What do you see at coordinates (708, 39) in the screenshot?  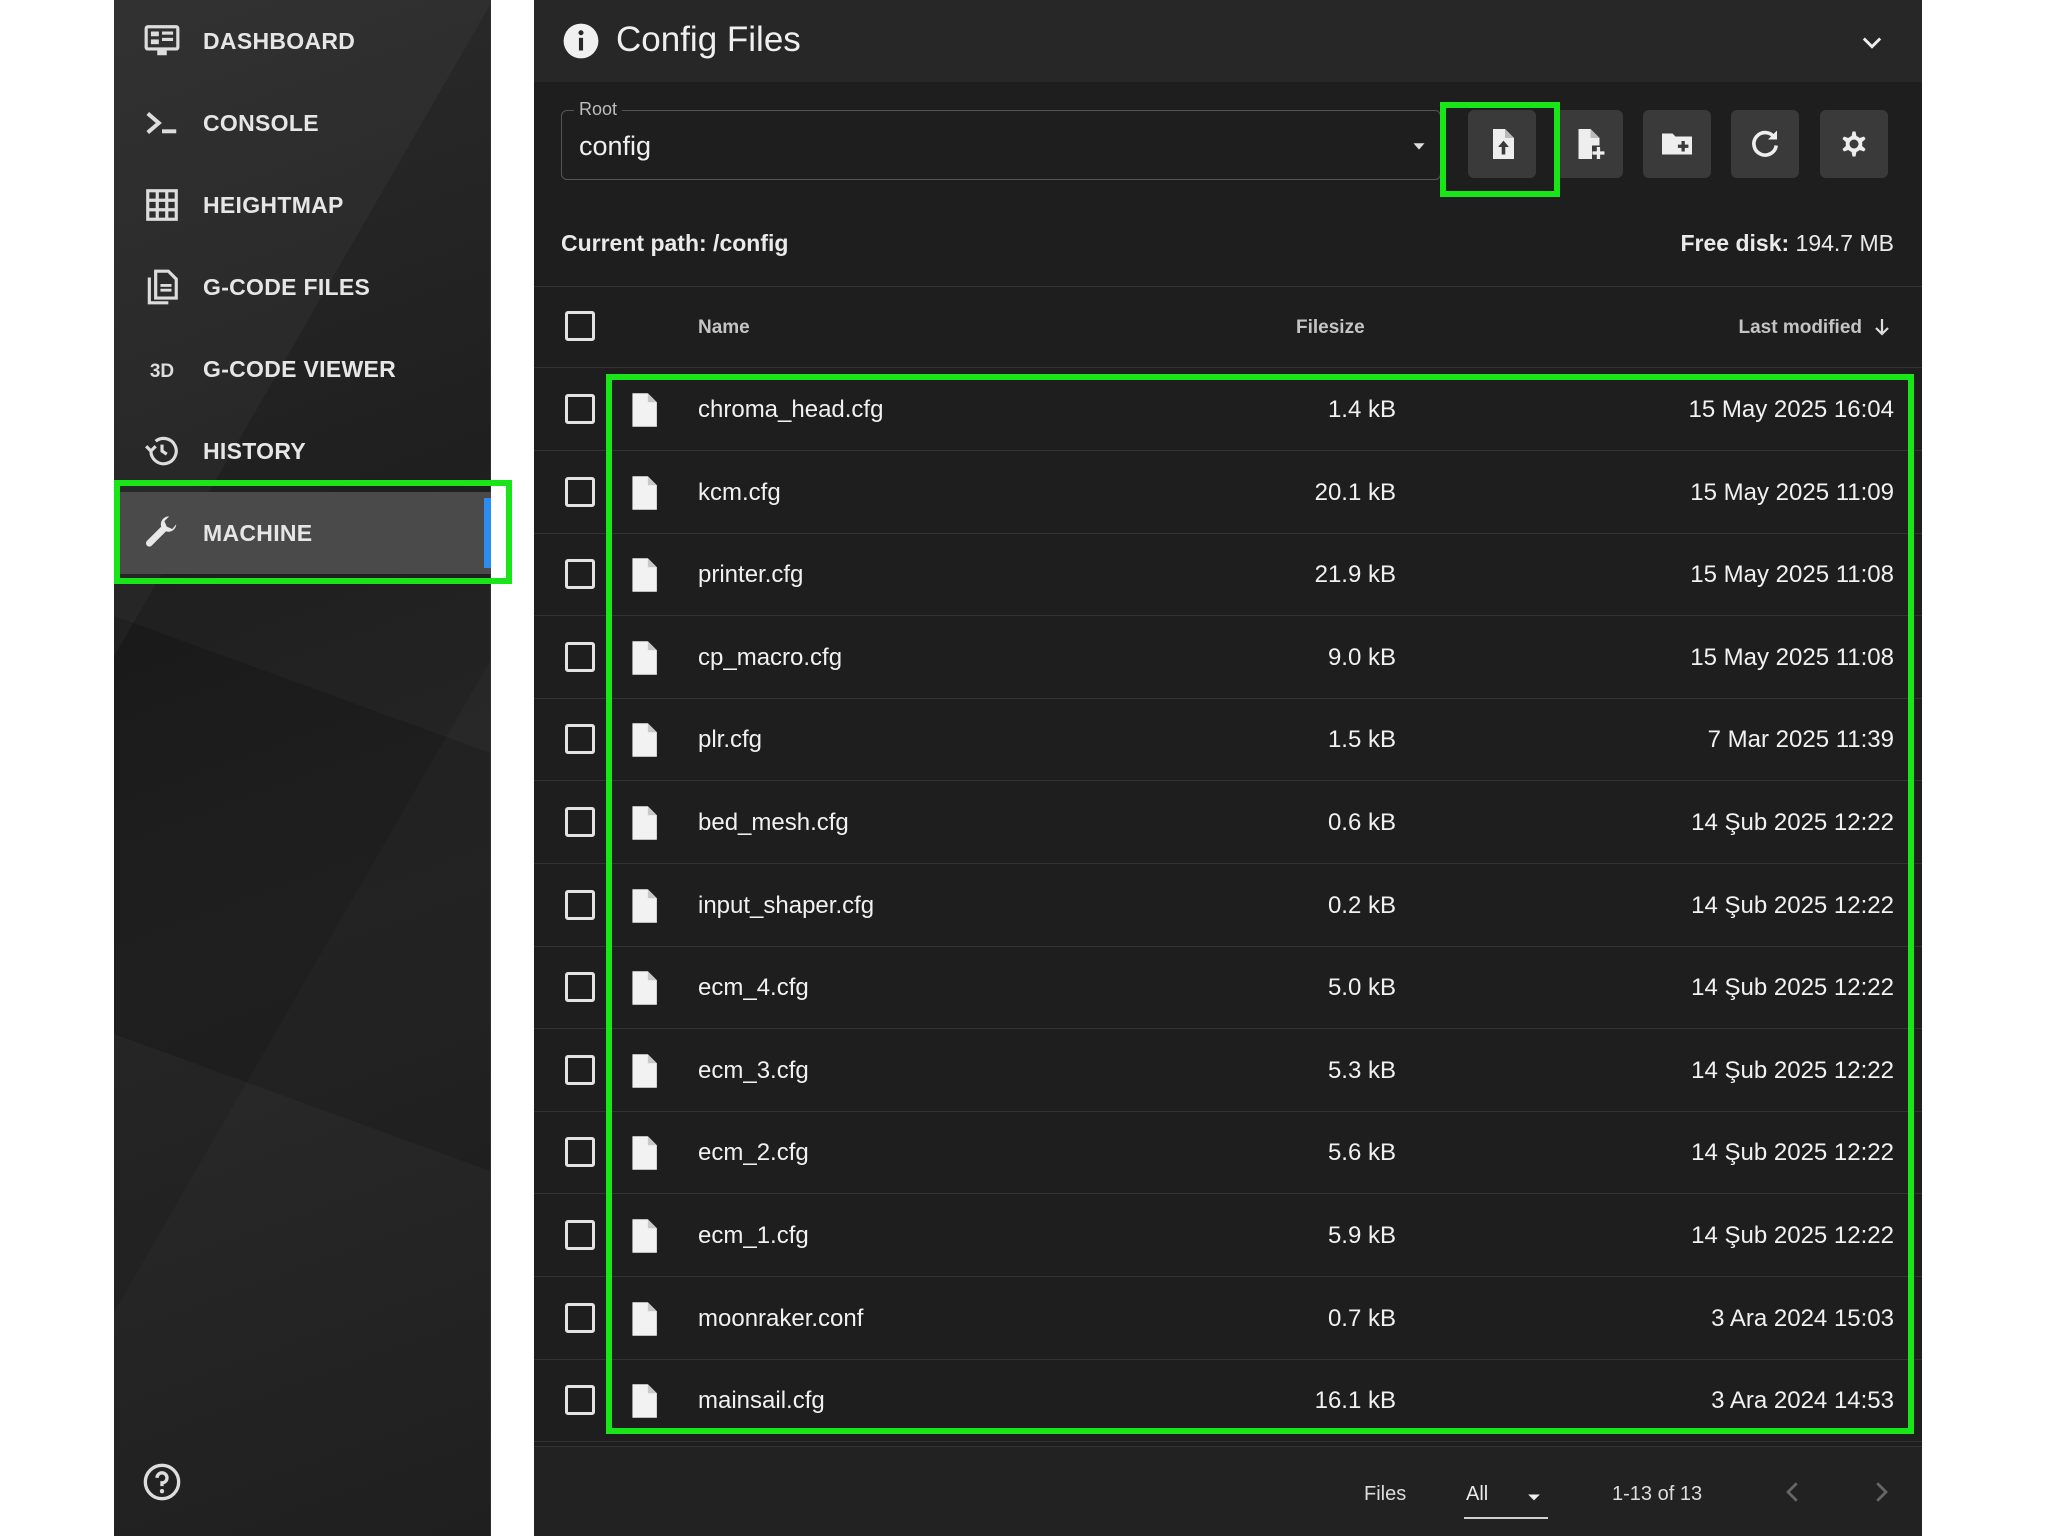 I see `page-title: Config Files` at bounding box center [708, 39].